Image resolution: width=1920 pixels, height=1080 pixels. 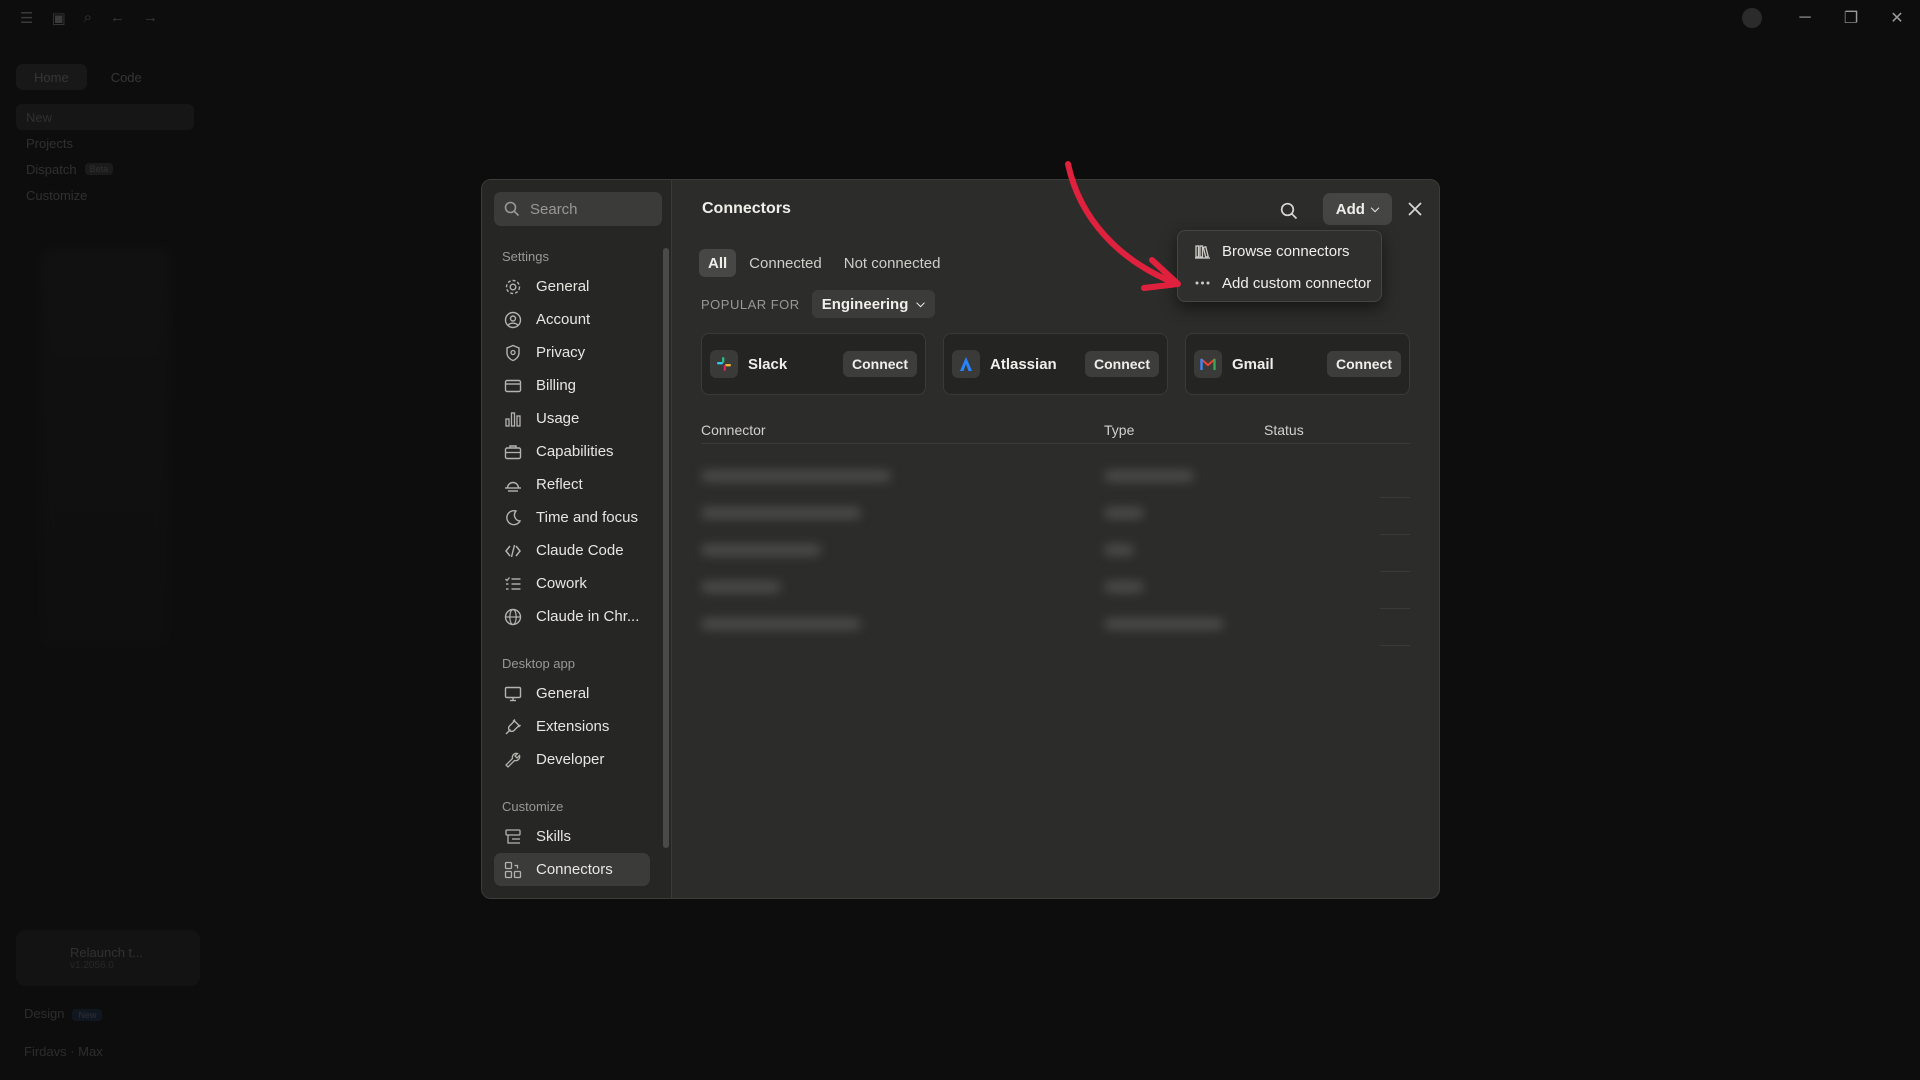 I want to click on nav-scrollbar, so click(x=666, y=548).